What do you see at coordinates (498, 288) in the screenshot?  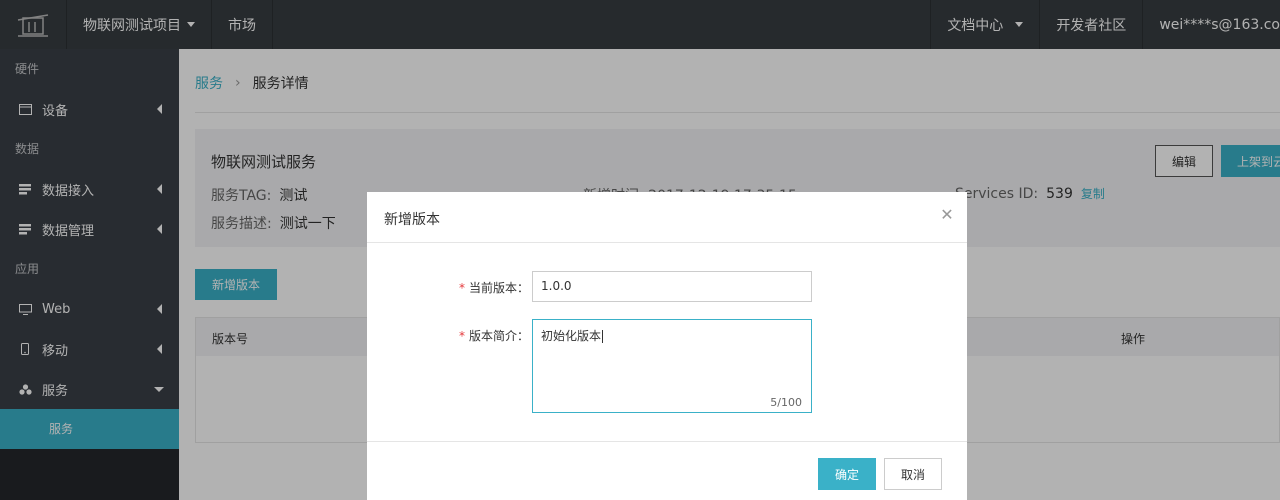 I see `current-version-label-text: 当前版本：` at bounding box center [498, 288].